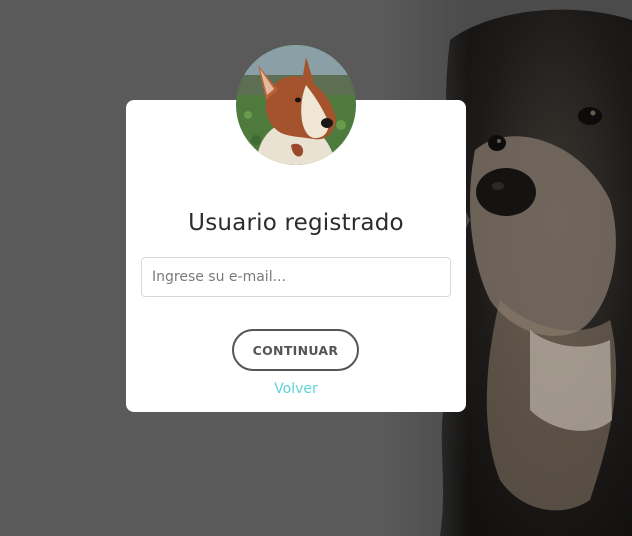 This screenshot has width=632, height=536. What do you see at coordinates (296, 389) in the screenshot?
I see `back-link: Volver` at bounding box center [296, 389].